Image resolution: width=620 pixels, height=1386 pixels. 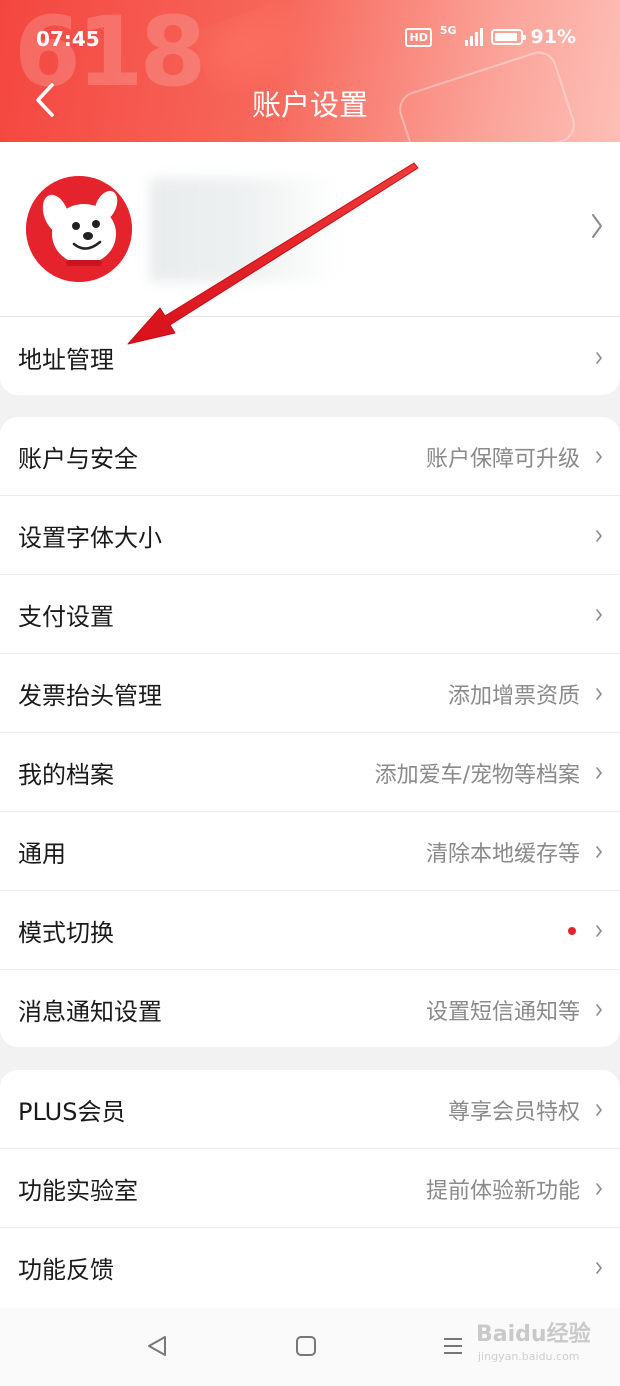 What do you see at coordinates (310, 930) in the screenshot?
I see `menu-item-mode-switch: 模式切换` at bounding box center [310, 930].